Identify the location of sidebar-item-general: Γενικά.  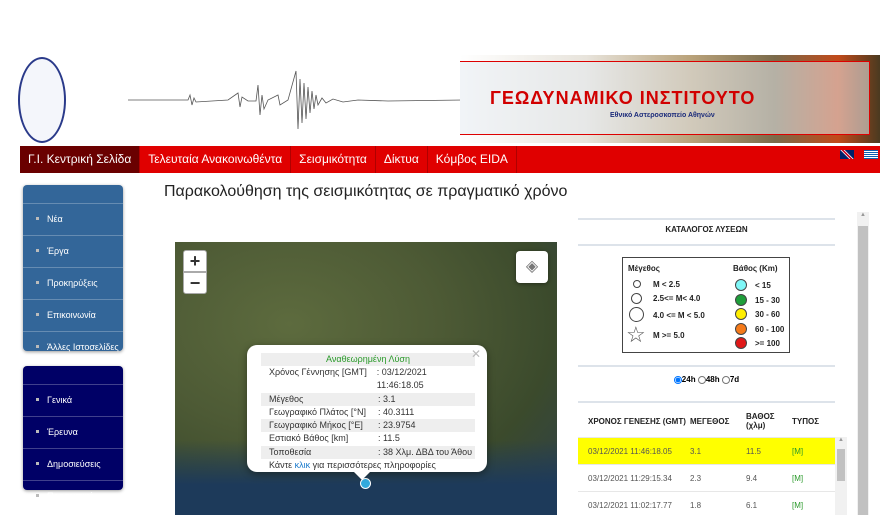
(73, 400).